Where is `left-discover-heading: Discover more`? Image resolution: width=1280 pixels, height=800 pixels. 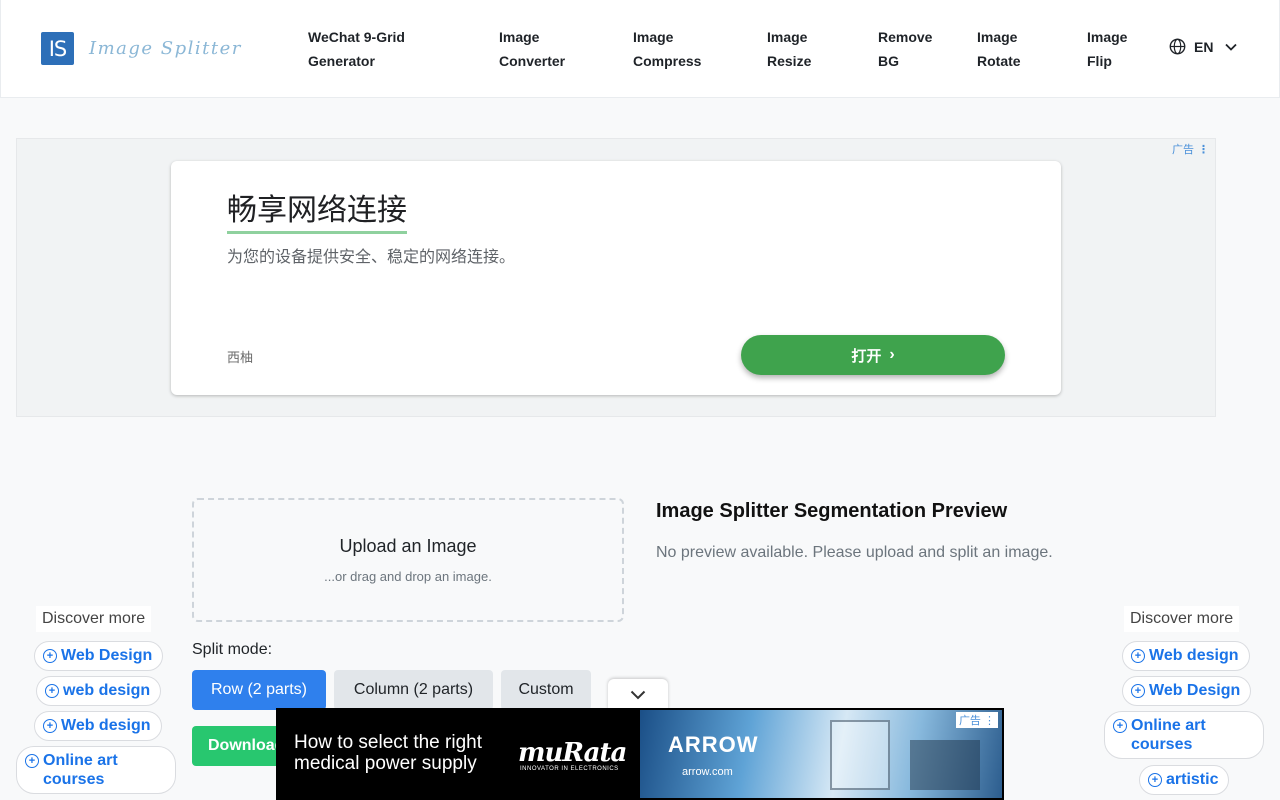 left-discover-heading: Discover more is located at coordinates (94, 619).